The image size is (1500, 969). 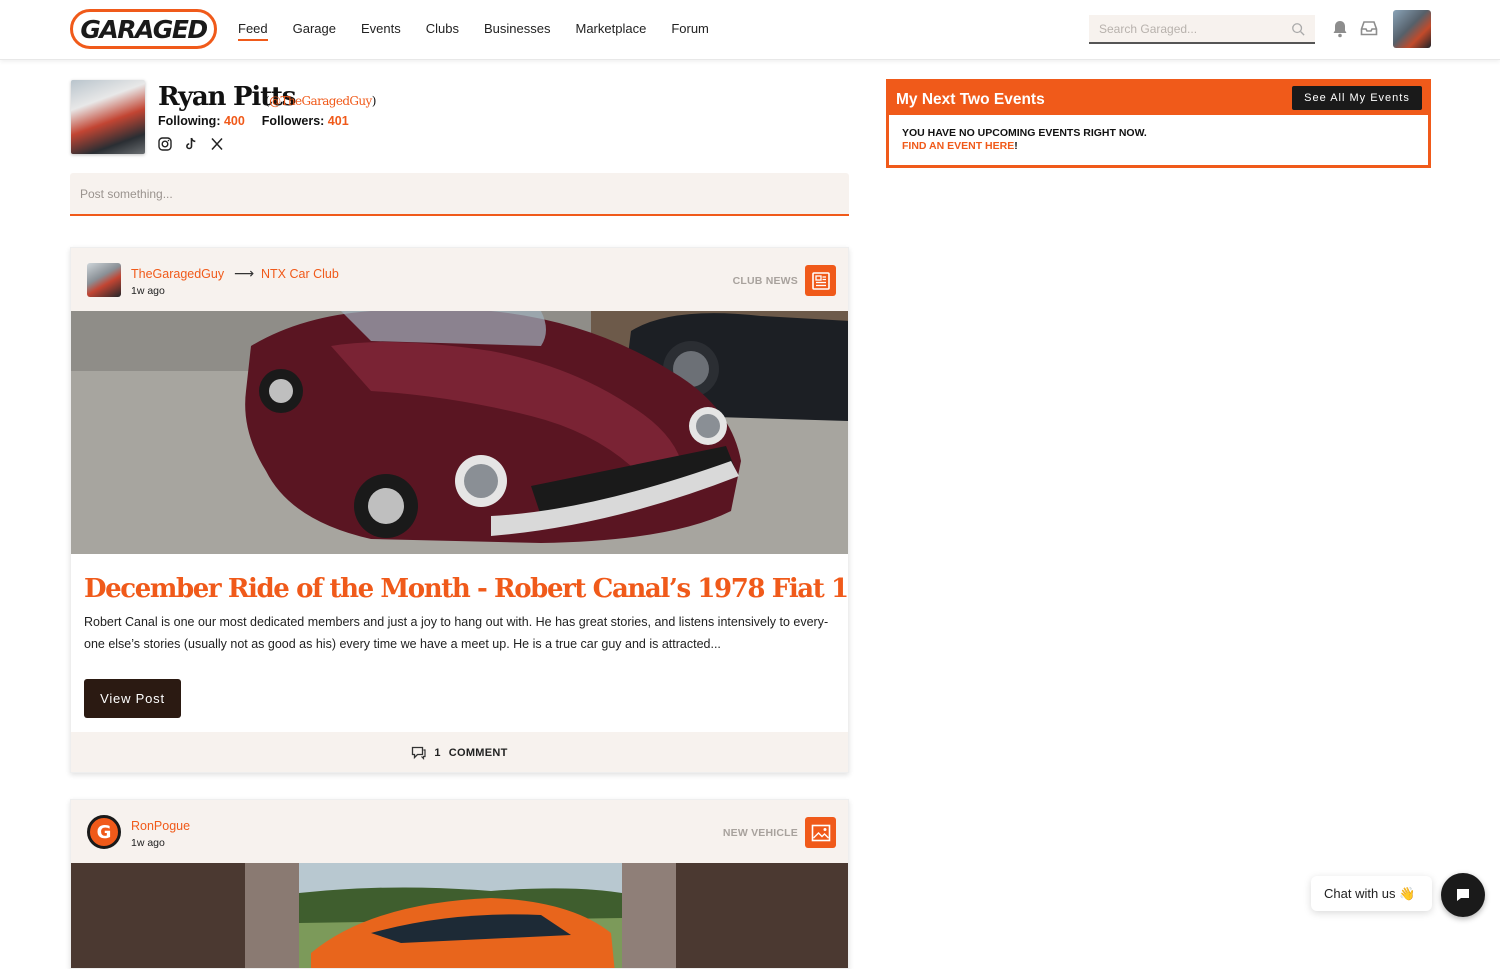 I want to click on events-empty-text: YOU HAVE NO UPCOMING EVENTS RIGHT NOW., so click(x=1024, y=133).